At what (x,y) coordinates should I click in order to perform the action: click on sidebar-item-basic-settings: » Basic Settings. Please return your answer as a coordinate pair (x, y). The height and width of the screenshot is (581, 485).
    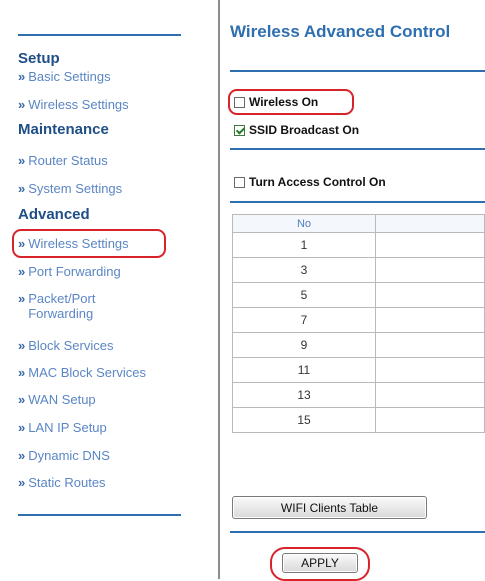
    Looking at the image, I should click on (64, 76).